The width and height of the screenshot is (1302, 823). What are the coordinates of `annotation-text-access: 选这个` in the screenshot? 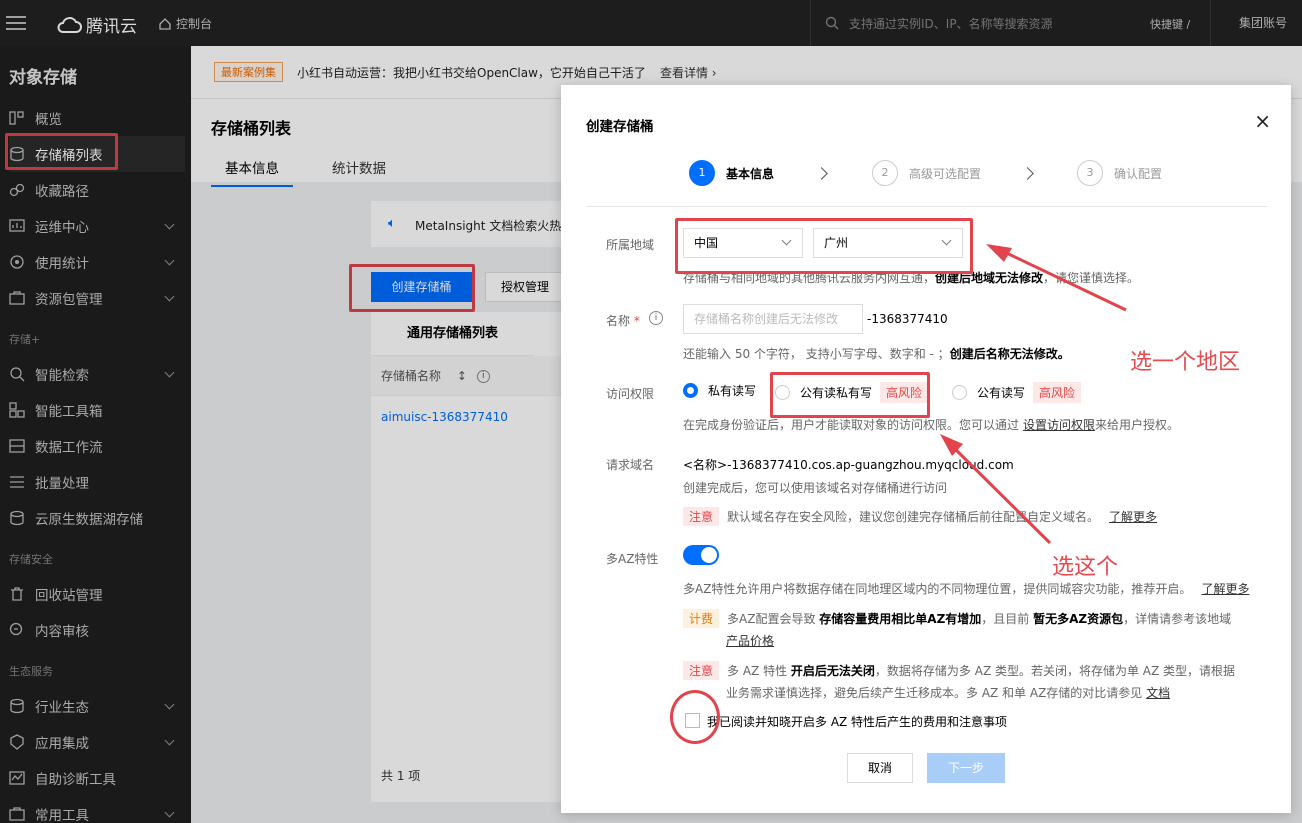 It's located at (1085, 567).